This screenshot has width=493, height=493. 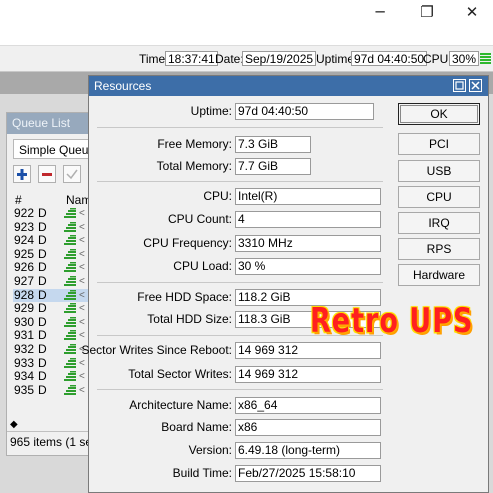 What do you see at coordinates (439, 171) in the screenshot?
I see `usb-button: USB` at bounding box center [439, 171].